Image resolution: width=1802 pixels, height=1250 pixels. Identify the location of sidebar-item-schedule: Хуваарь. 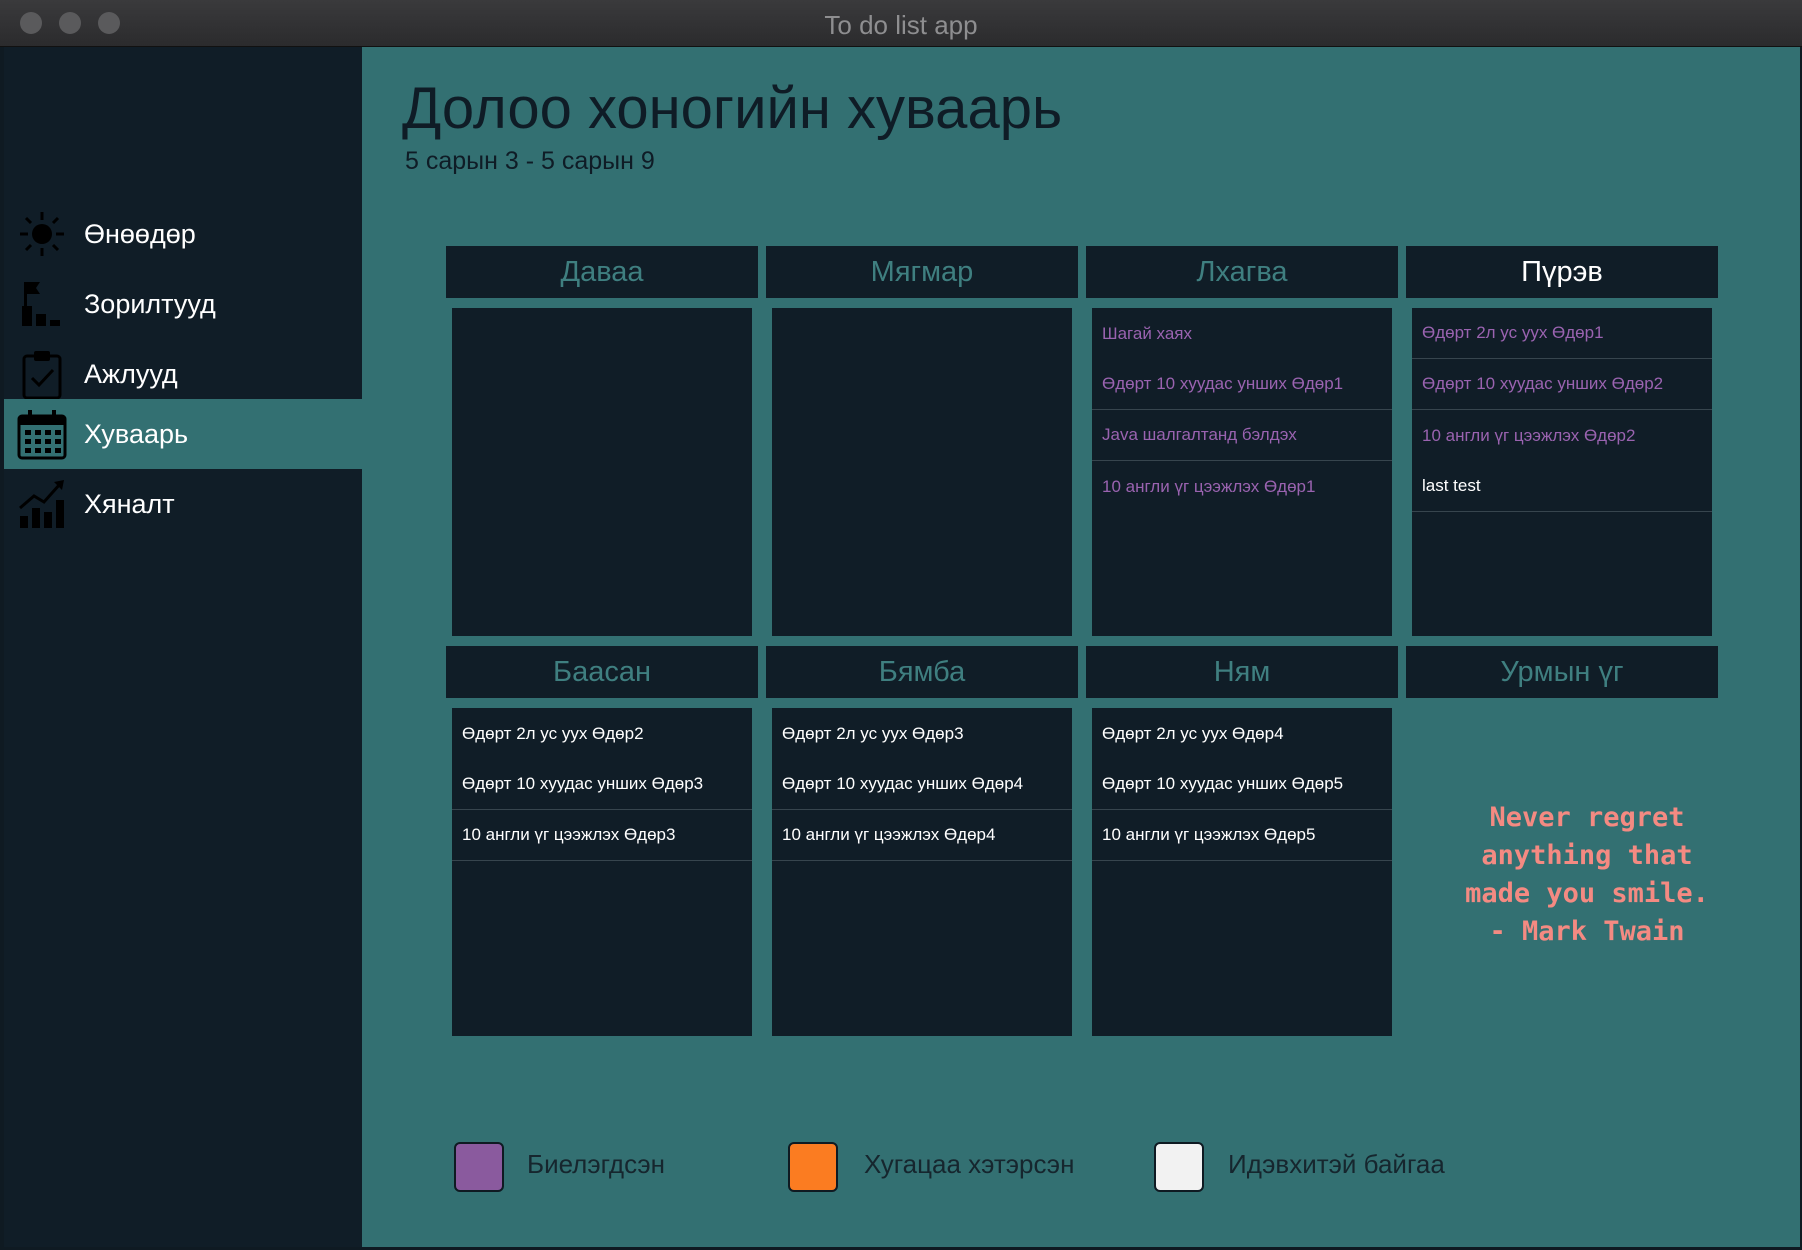
(183, 434).